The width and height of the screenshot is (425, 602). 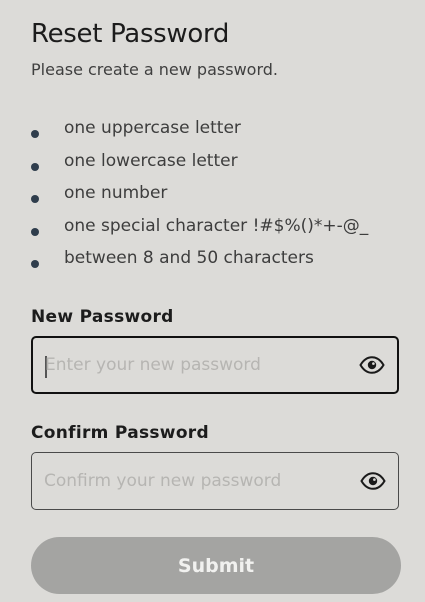 What do you see at coordinates (116, 193) in the screenshot?
I see `requirement-text: one number` at bounding box center [116, 193].